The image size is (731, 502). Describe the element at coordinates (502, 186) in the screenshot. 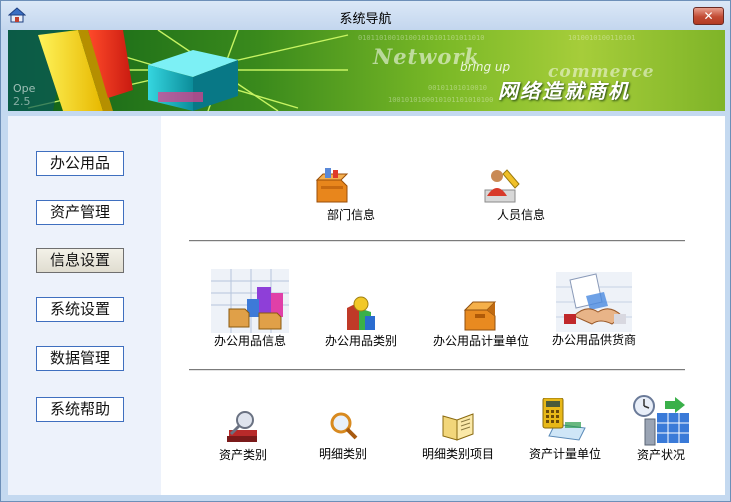

I see `person-icon` at that location.